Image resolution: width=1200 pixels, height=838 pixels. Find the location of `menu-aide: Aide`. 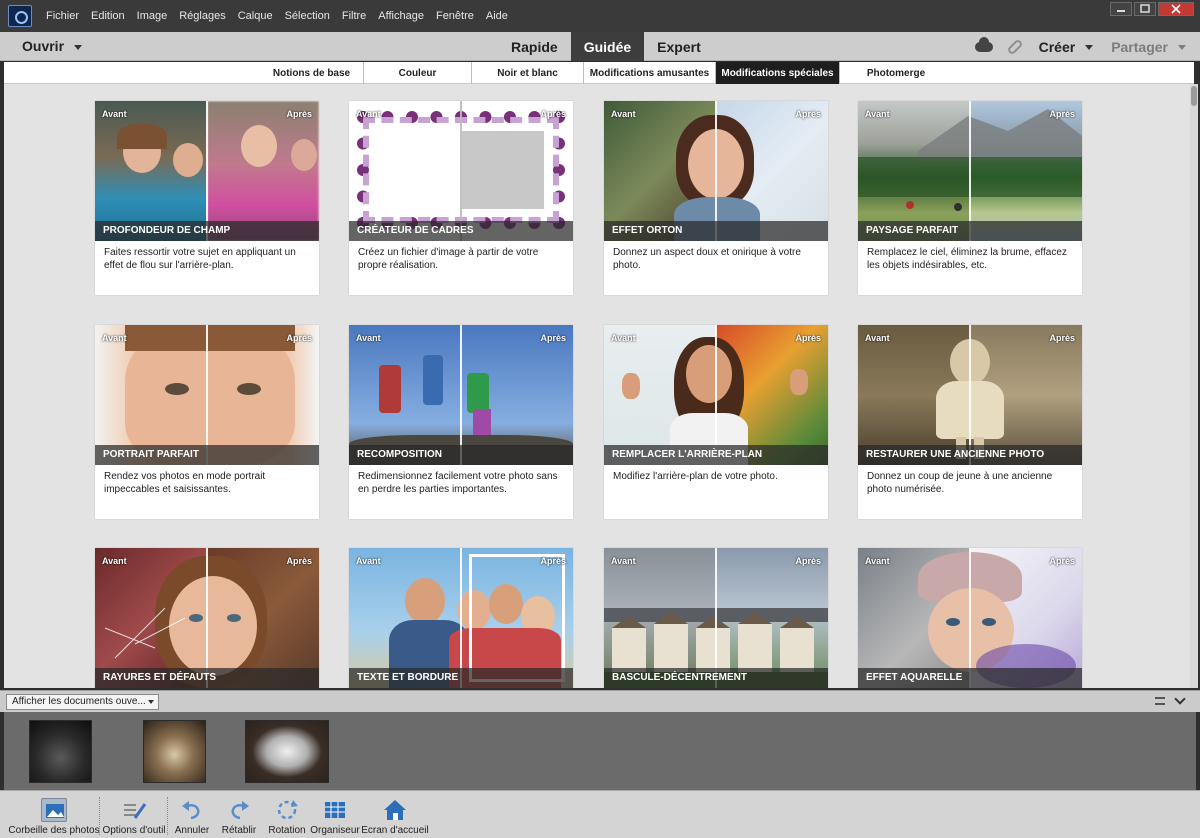

menu-aide: Aide is located at coordinates (497, 16).